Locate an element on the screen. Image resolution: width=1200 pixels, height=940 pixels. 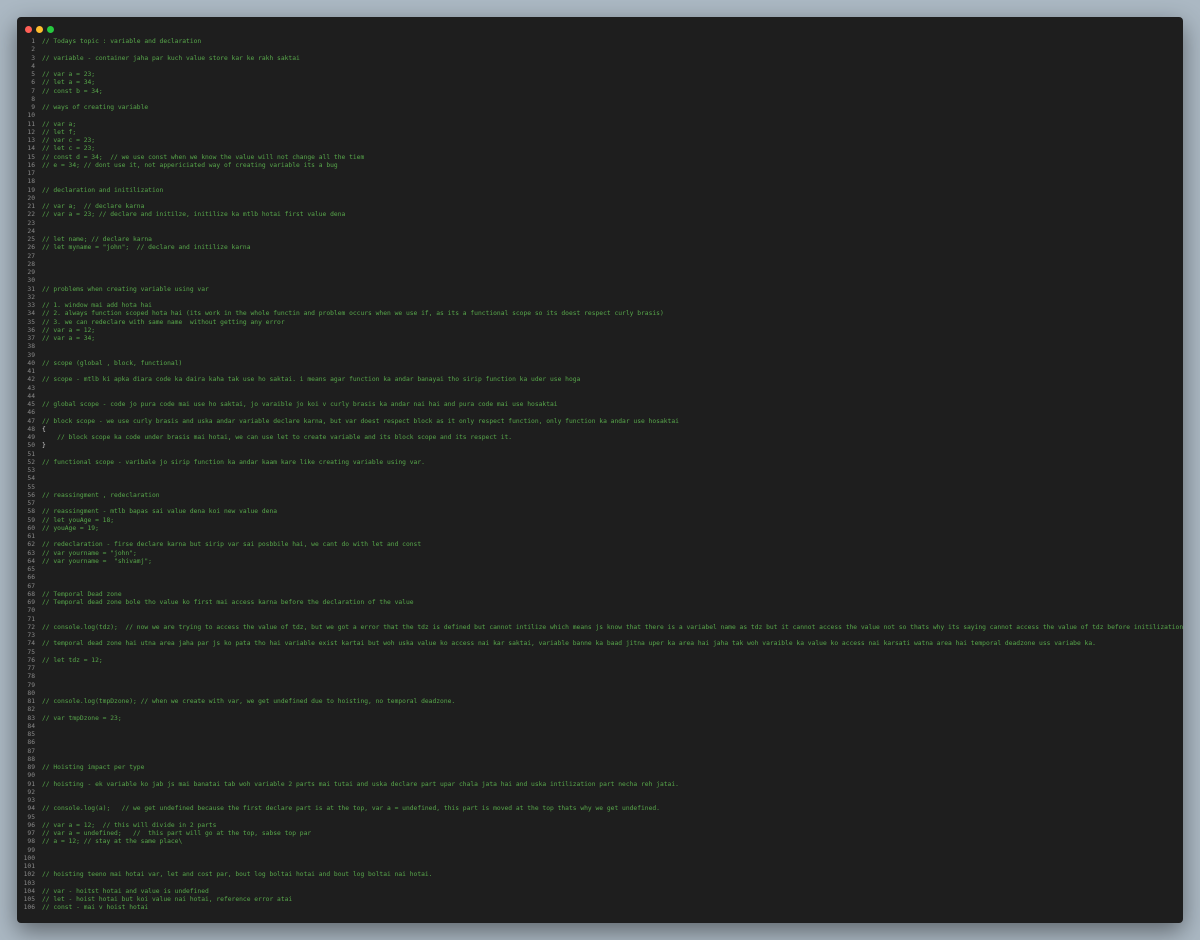
code-line: 4 is located at coordinates (600, 67).